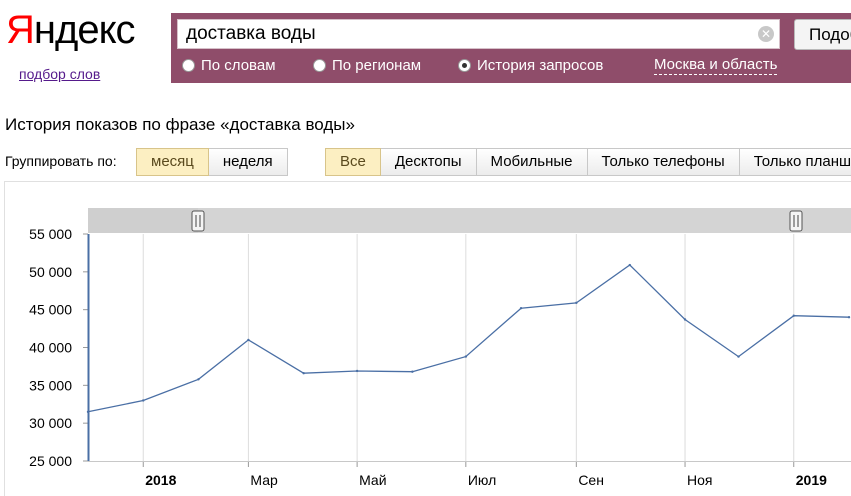 This screenshot has height=496, width=851. What do you see at coordinates (50, 310) in the screenshot?
I see `y-tick-label: 45 000` at bounding box center [50, 310].